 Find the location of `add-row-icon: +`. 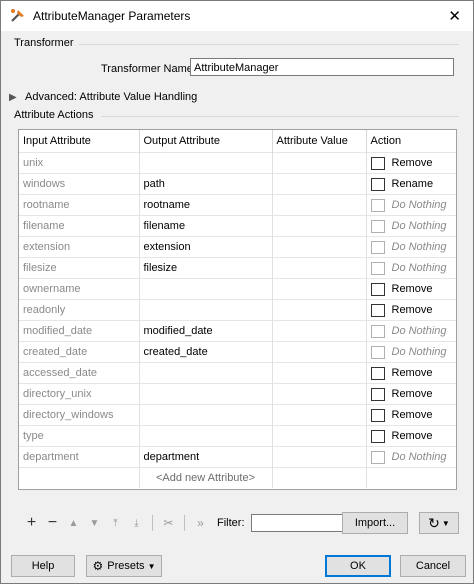

add-row-icon: + is located at coordinates (31, 523).